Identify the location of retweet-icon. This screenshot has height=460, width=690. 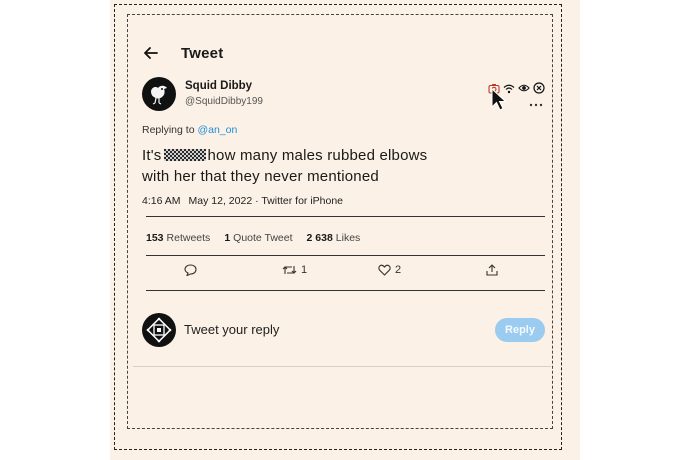
(289, 270).